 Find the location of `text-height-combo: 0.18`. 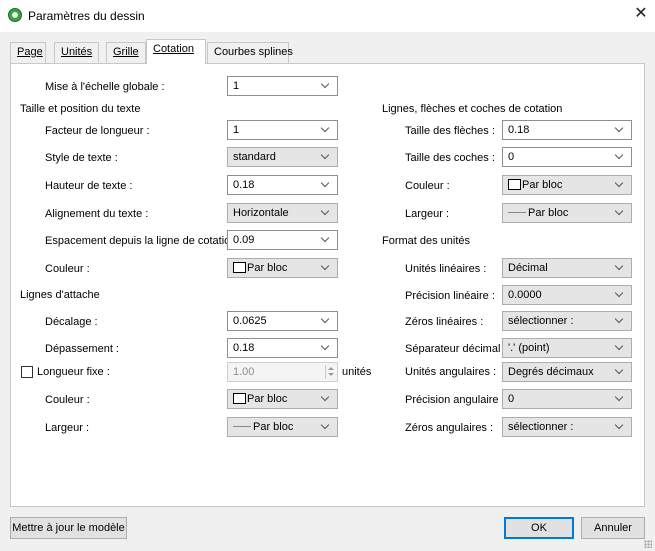

text-height-combo: 0.18 is located at coordinates (282, 185).